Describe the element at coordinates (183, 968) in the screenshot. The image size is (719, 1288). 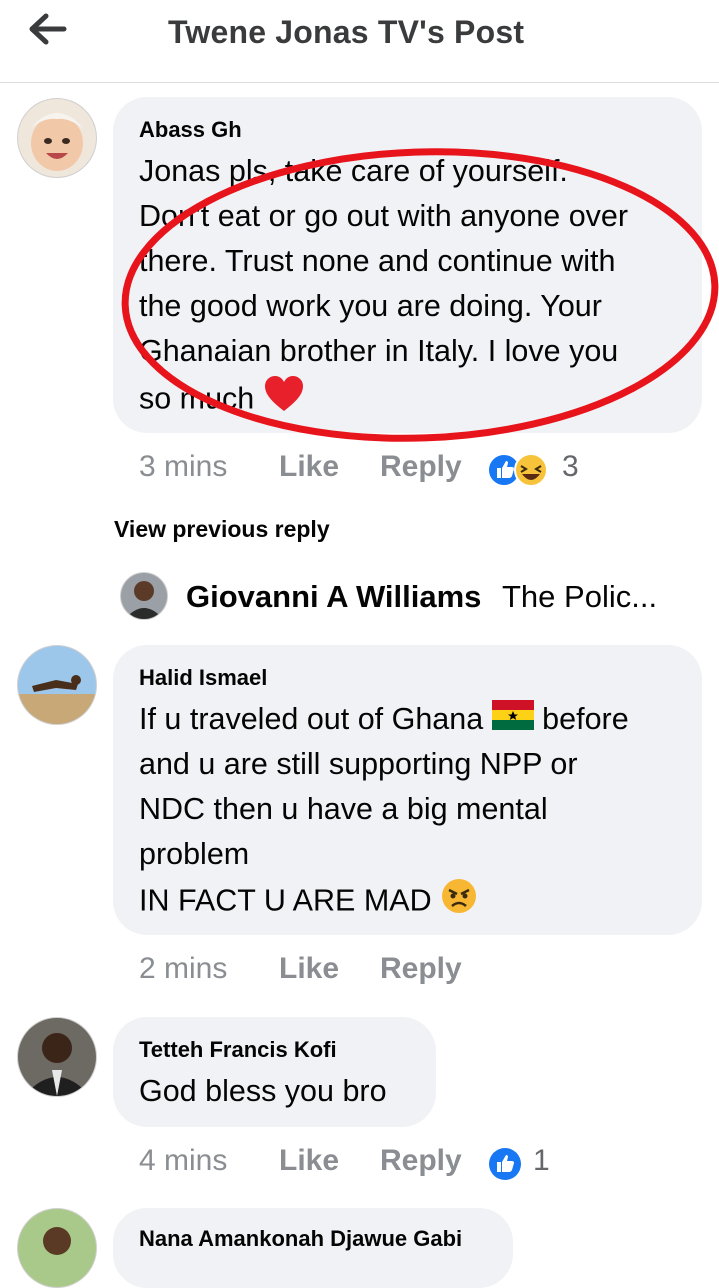
I see `comment-time: 2 mins` at that location.